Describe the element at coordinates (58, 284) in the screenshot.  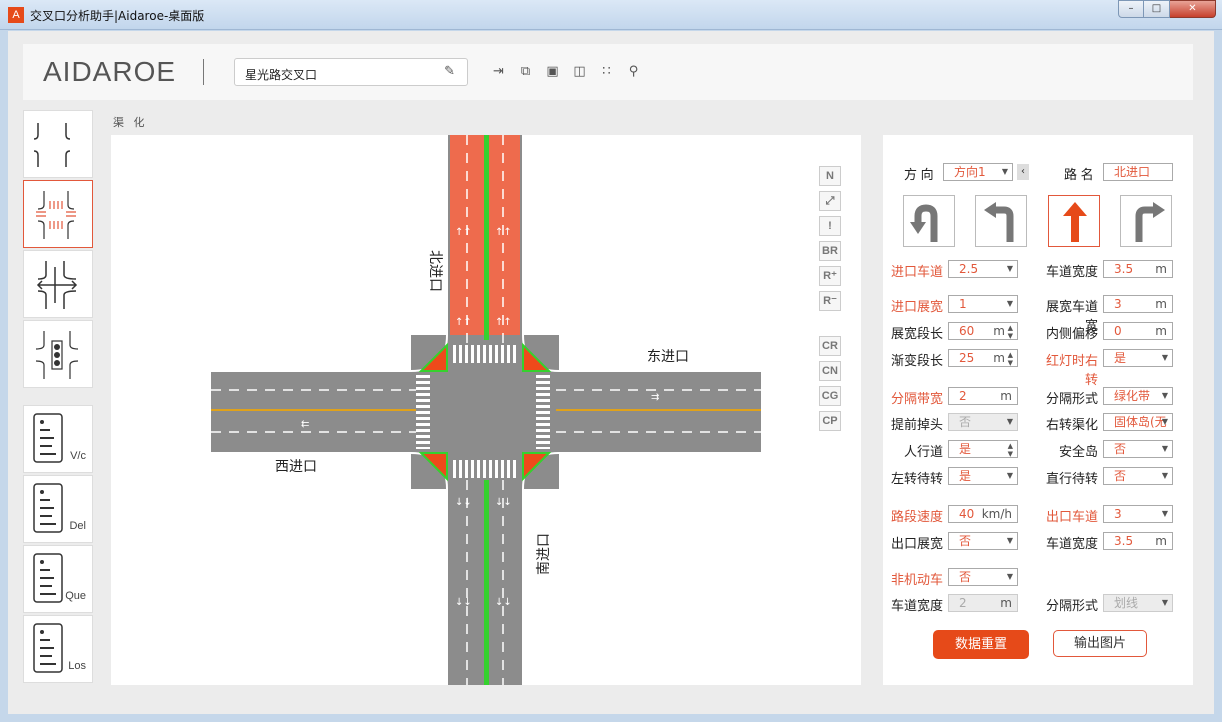
I see `traffic-flow-button` at that location.